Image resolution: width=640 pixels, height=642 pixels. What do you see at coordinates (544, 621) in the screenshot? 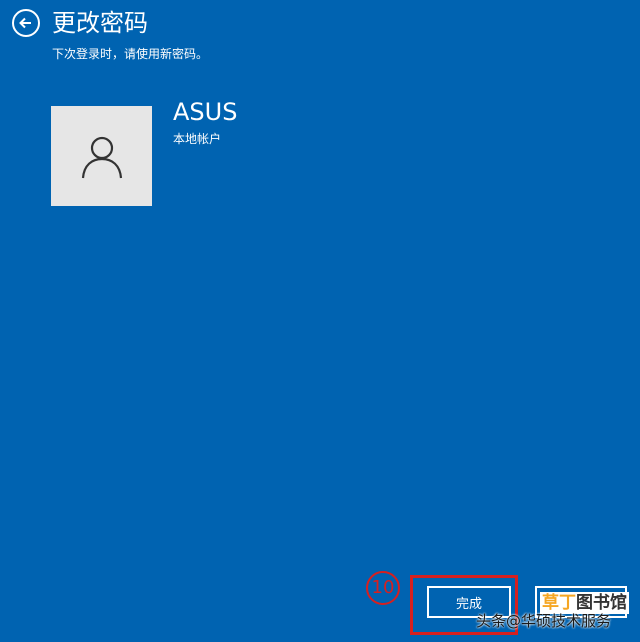
I see `watermark-credit: 头条@华硕技术服务` at bounding box center [544, 621].